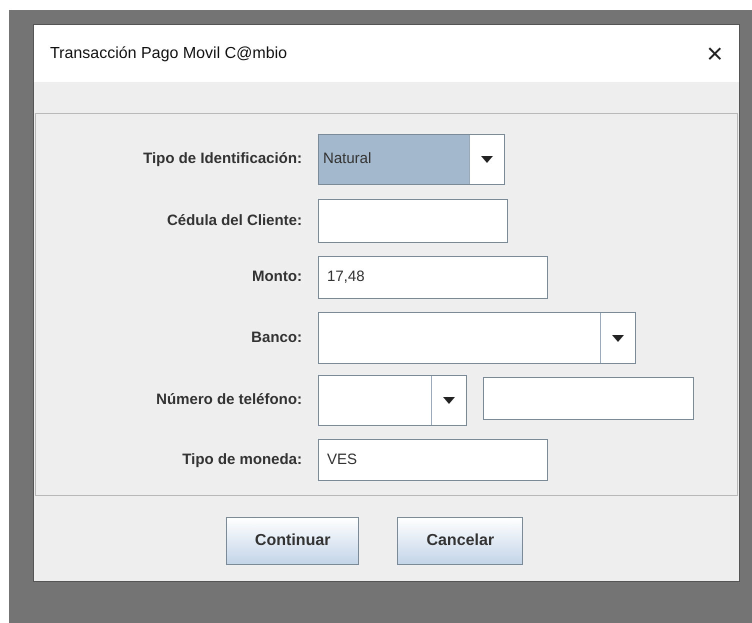 The width and height of the screenshot is (752, 623). Describe the element at coordinates (242, 460) in the screenshot. I see `field-label: Tipo de moneda:` at that location.